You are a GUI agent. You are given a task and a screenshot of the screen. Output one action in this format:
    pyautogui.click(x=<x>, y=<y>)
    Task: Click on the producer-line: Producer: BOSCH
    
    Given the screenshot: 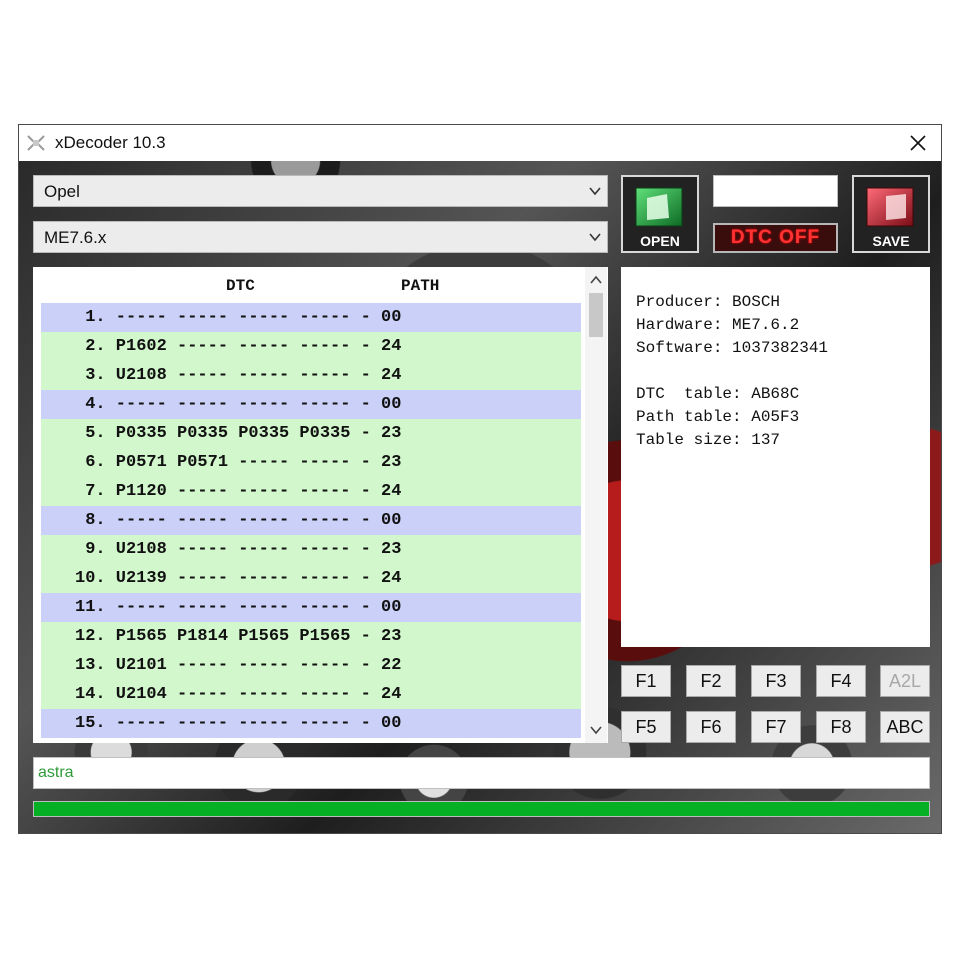 What is the action you would take?
    pyautogui.click(x=708, y=302)
    